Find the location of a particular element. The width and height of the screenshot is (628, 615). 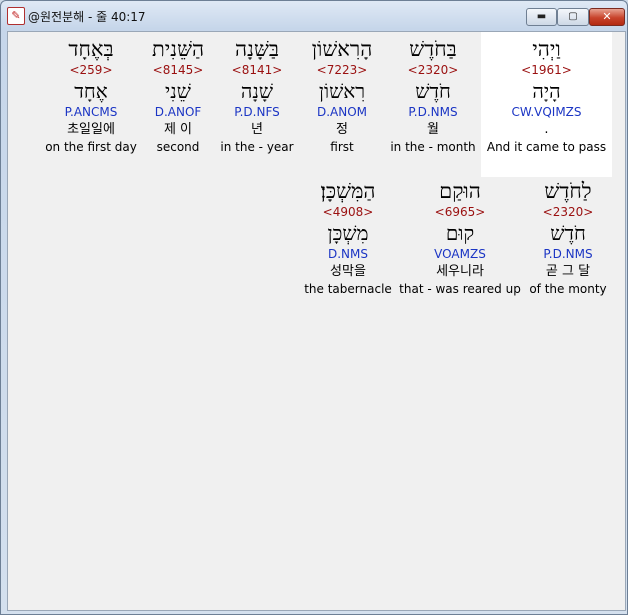

english-gloss: in the - month is located at coordinates (433, 147).